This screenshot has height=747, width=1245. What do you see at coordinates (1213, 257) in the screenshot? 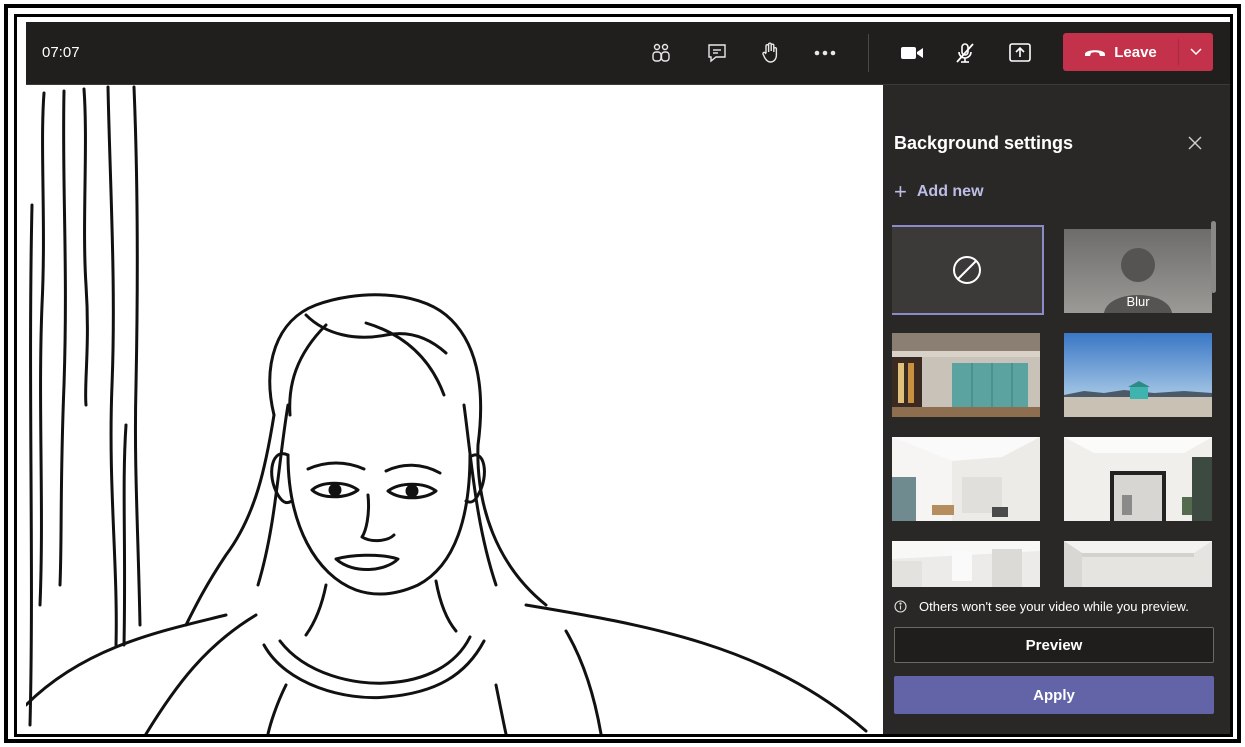
I see `panel-scrollbar` at bounding box center [1213, 257].